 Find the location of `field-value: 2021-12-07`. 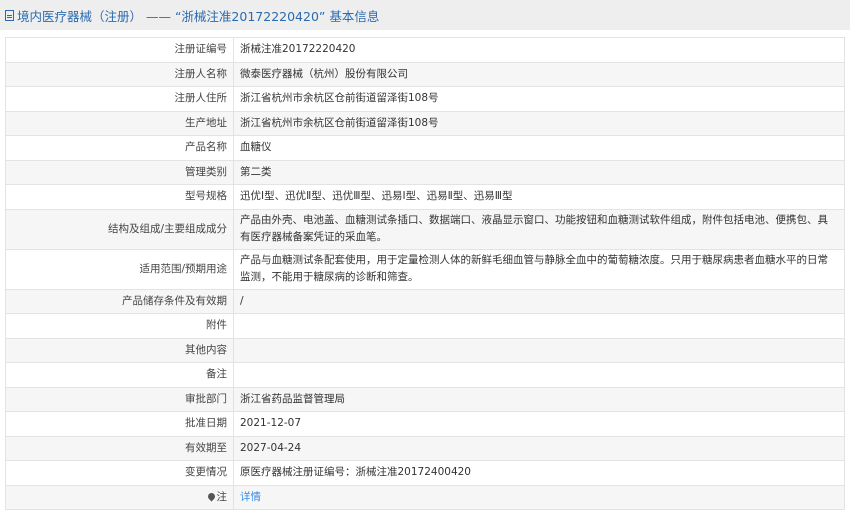

field-value: 2021-12-07 is located at coordinates (539, 424).